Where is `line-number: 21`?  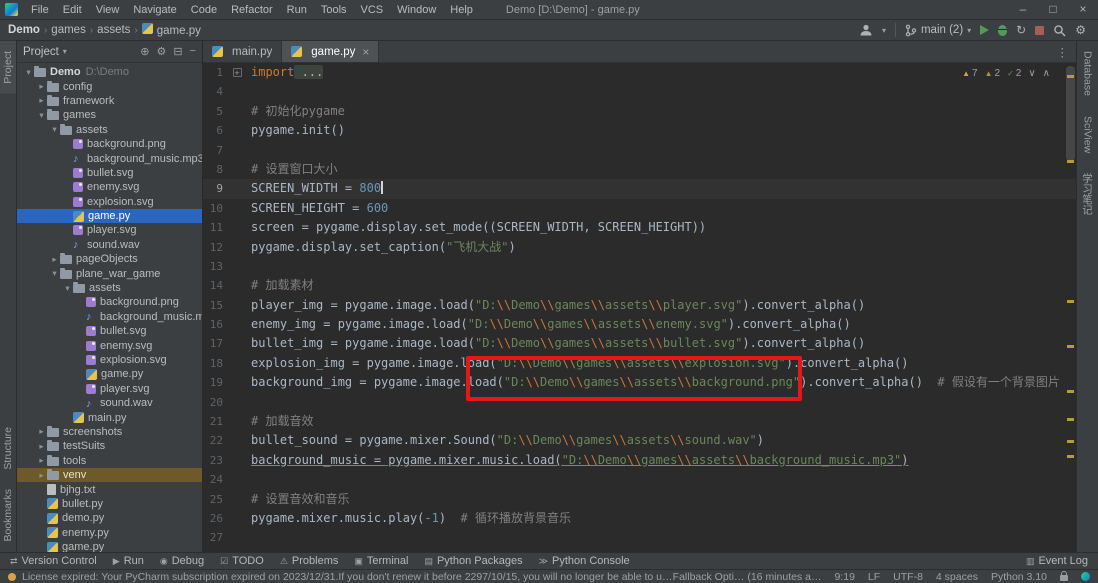
line-number: 21 is located at coordinates (213, 421).